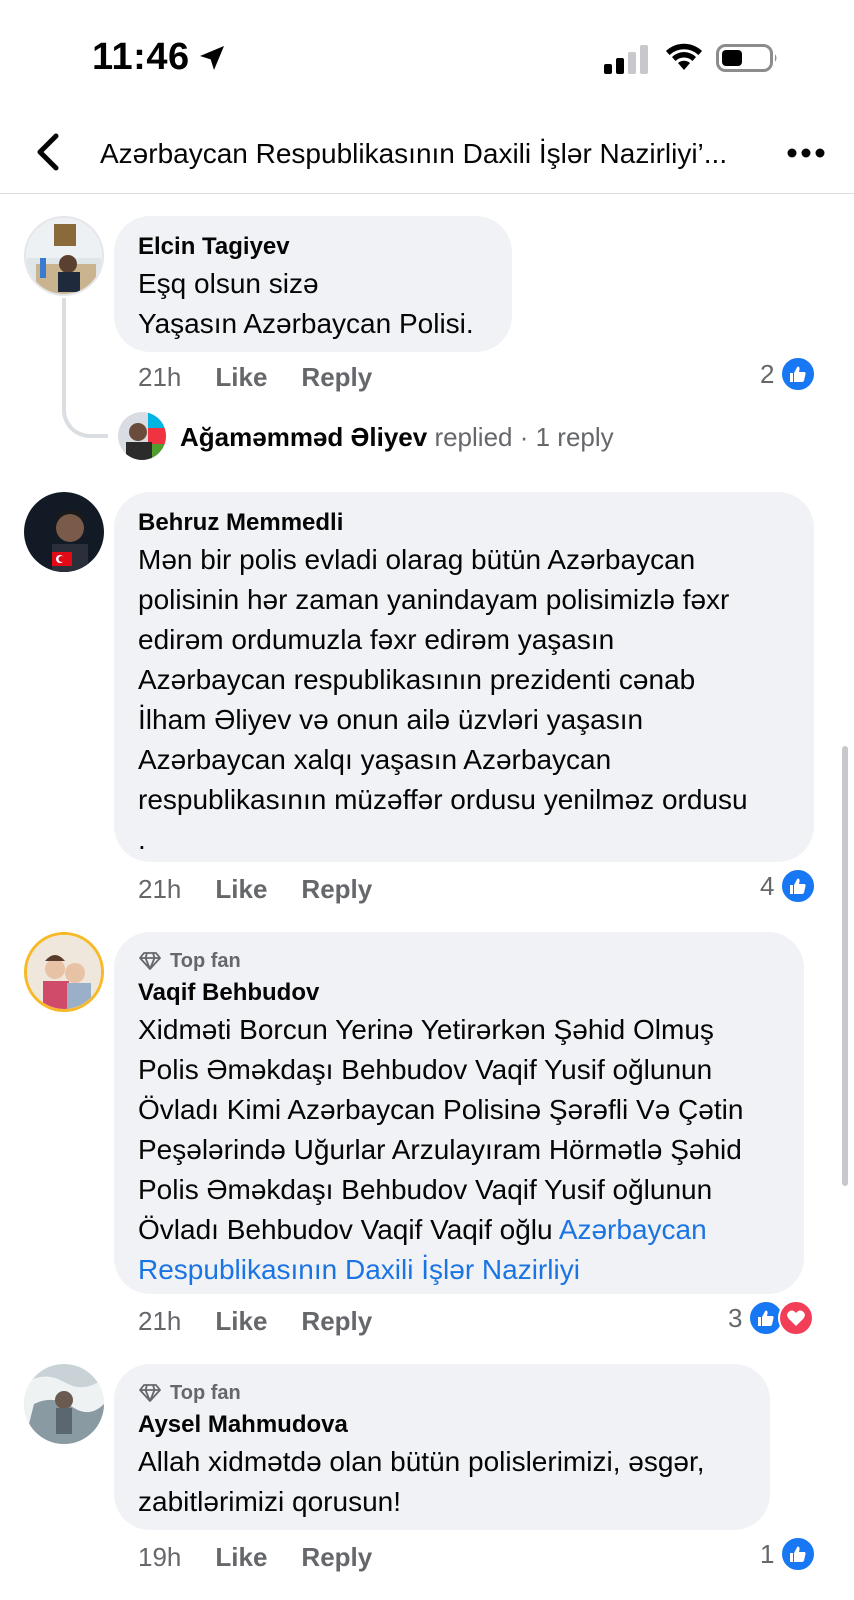 The height and width of the screenshot is (1600, 854). What do you see at coordinates (85, 368) in the screenshot?
I see `thread-connector` at bounding box center [85, 368].